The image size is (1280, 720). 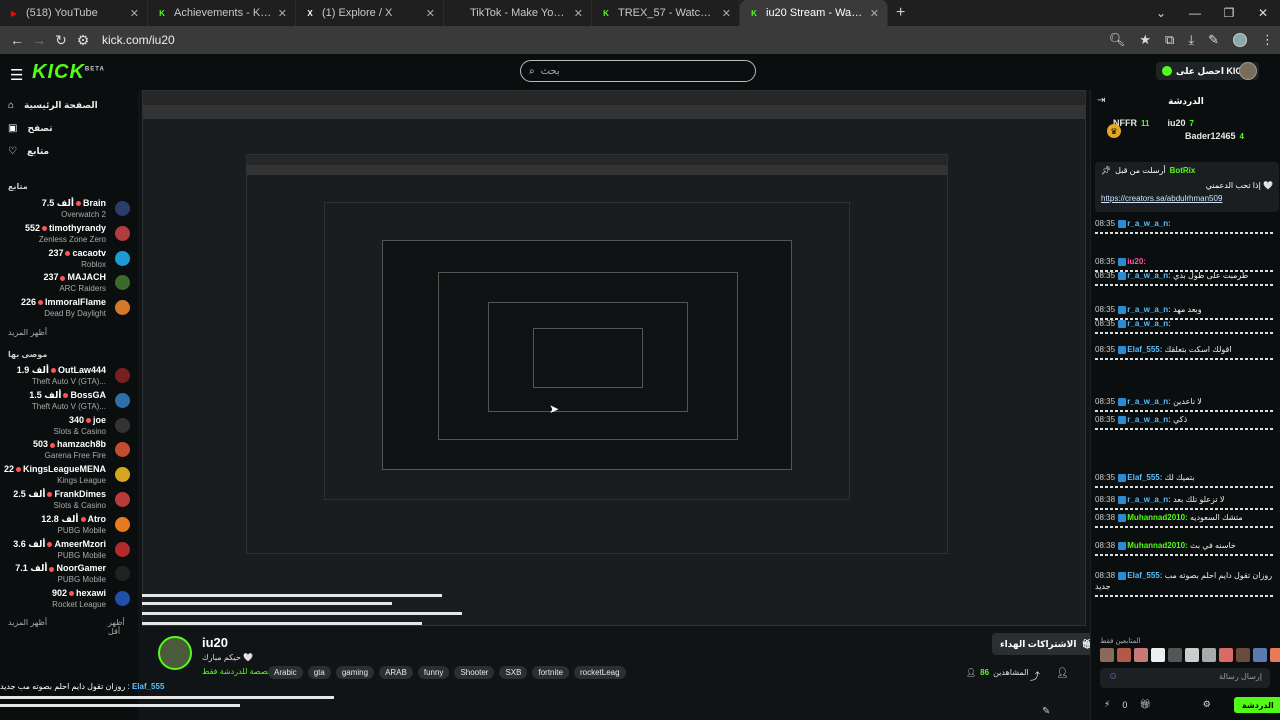 What do you see at coordinates (666, 13) in the screenshot?
I see `browser-tab: K TREX_57 - Watch the VOD on Ki ✕` at bounding box center [666, 13].